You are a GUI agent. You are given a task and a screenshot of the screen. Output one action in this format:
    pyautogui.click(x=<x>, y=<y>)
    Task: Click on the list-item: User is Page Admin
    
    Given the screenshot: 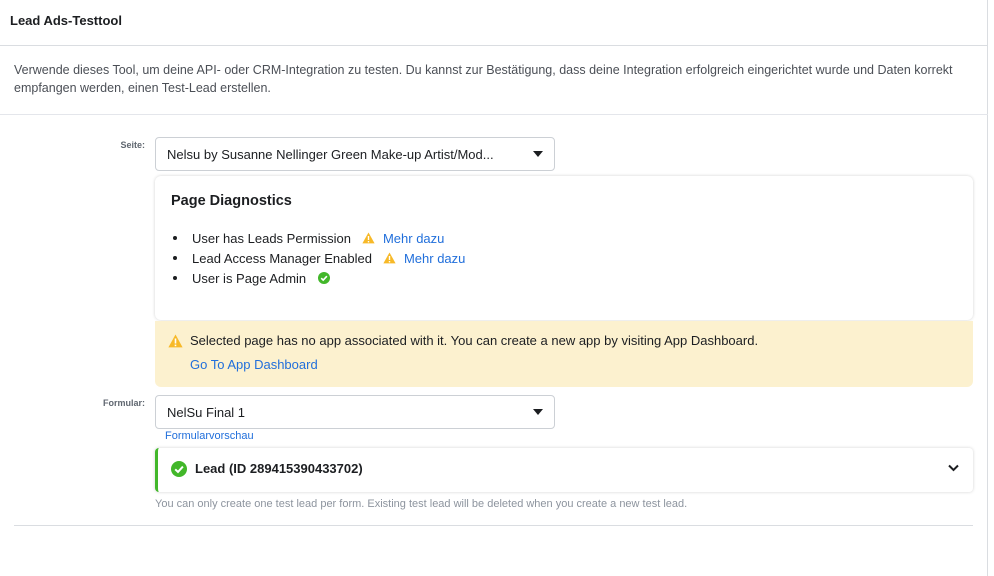 What is the action you would take?
    pyautogui.click(x=318, y=278)
    